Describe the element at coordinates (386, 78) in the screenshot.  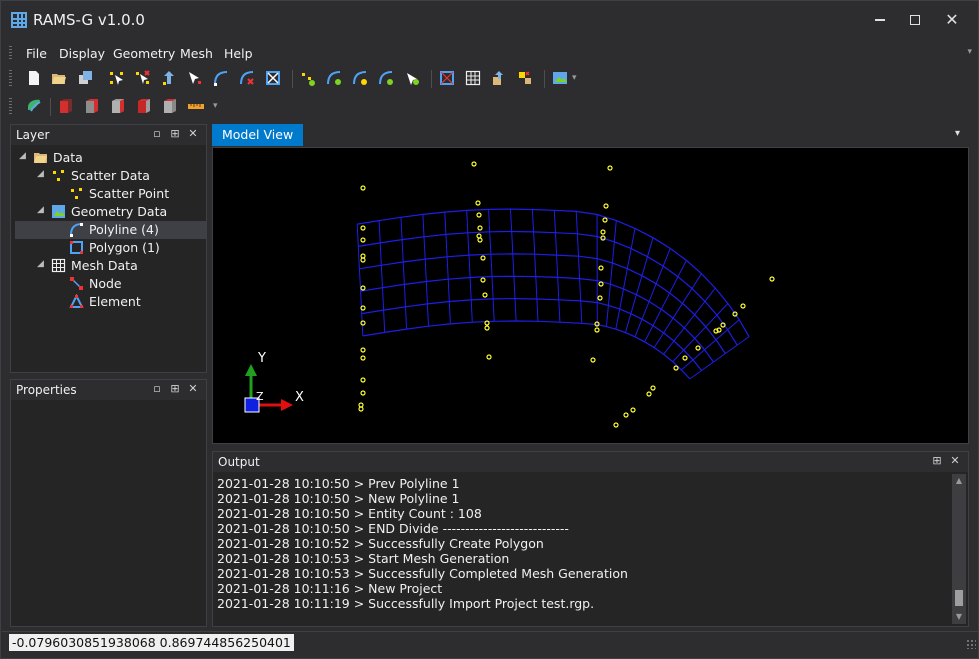
I see `line-tool-c-icon` at that location.